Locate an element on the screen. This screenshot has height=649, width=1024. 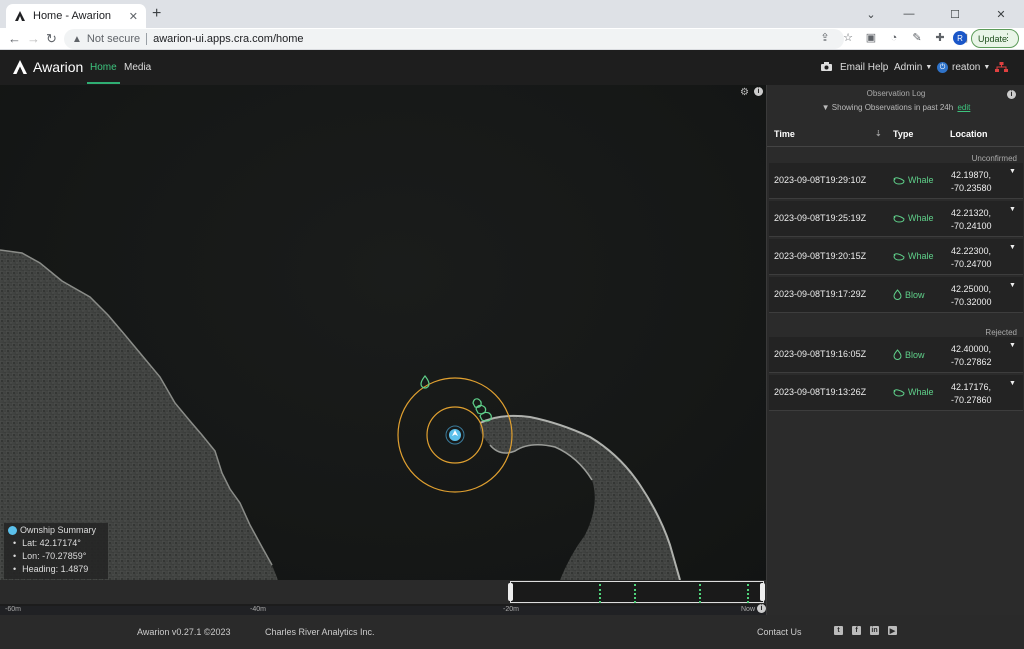
group-unconfirmed: Unconfirmed is located at coordinates (994, 158).